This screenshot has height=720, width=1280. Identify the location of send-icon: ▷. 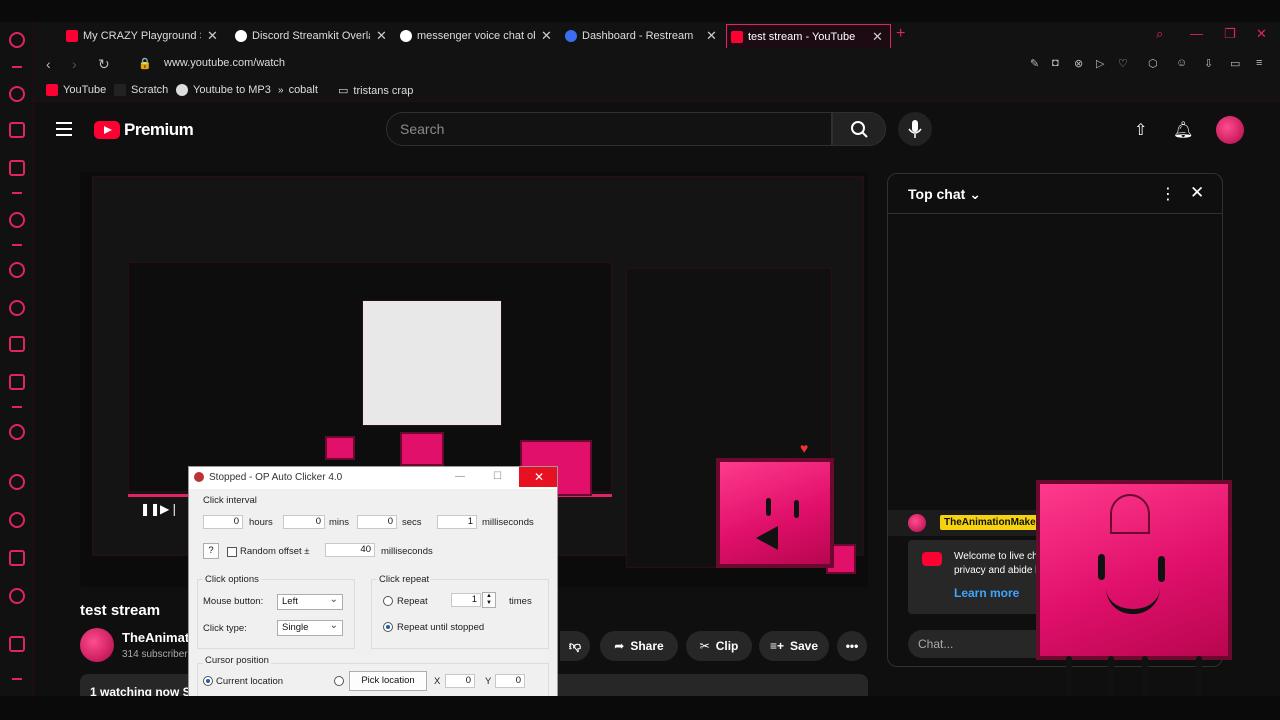
(1100, 63).